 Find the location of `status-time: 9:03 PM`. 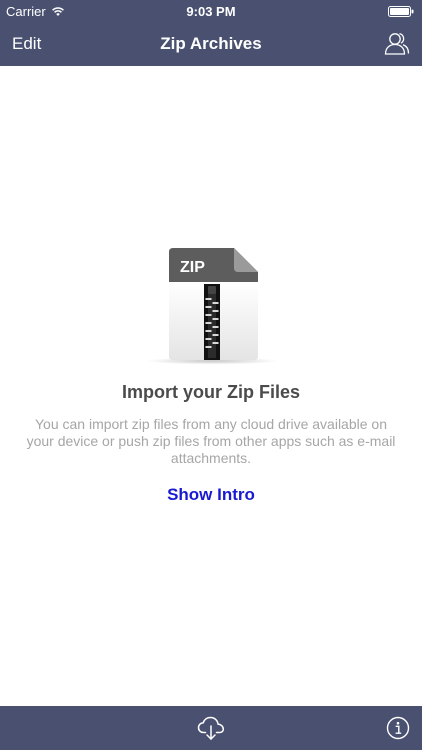

status-time: 9:03 PM is located at coordinates (211, 11).